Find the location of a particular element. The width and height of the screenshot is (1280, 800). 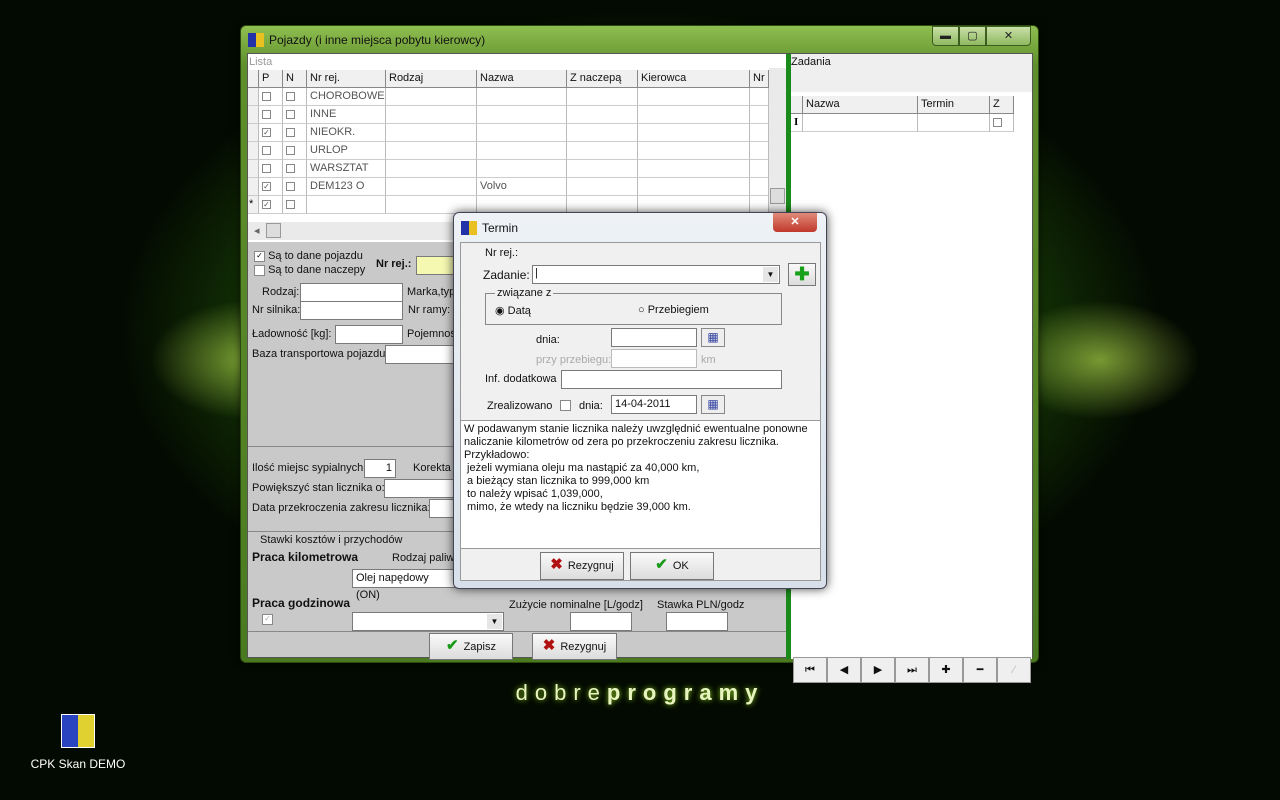

task-done-cell is located at coordinates (1002, 123).